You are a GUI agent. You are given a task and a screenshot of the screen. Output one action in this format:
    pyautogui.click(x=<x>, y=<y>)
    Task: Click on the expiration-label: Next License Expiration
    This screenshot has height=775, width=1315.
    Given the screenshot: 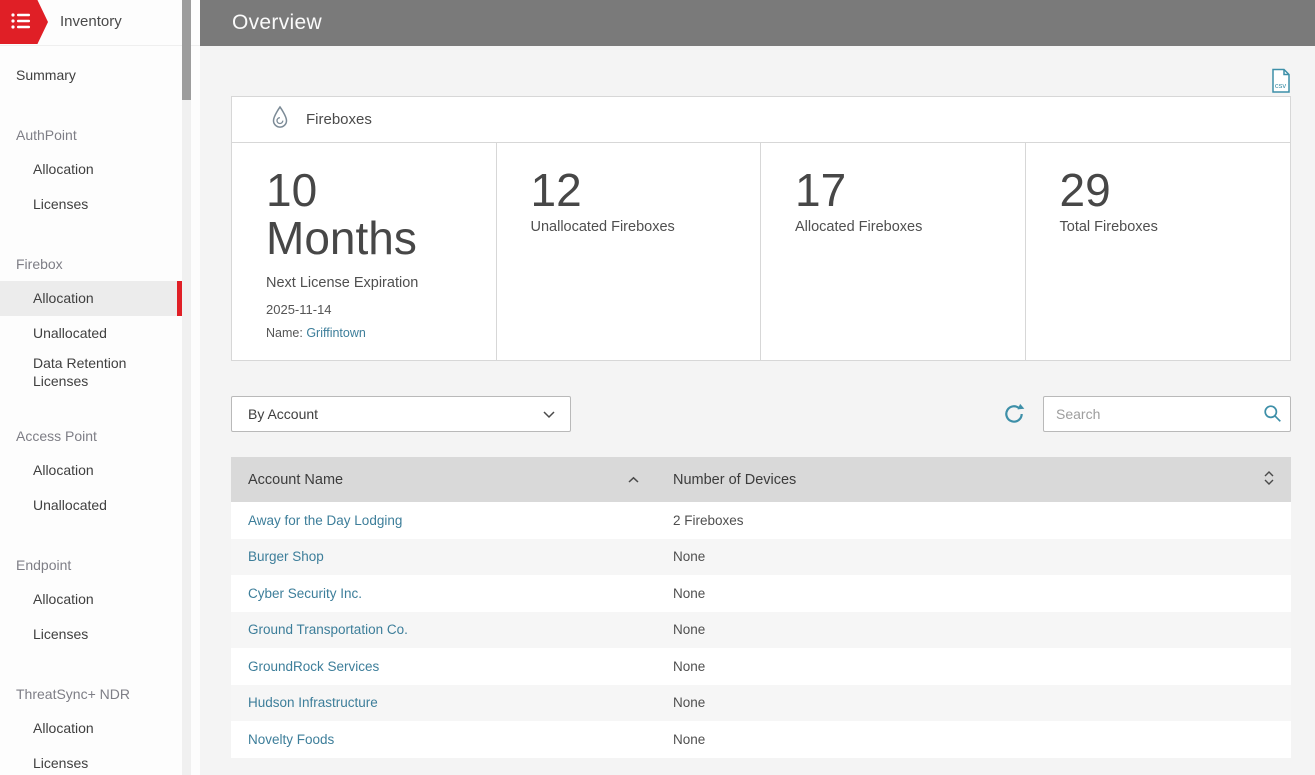 What is the action you would take?
    pyautogui.click(x=342, y=282)
    